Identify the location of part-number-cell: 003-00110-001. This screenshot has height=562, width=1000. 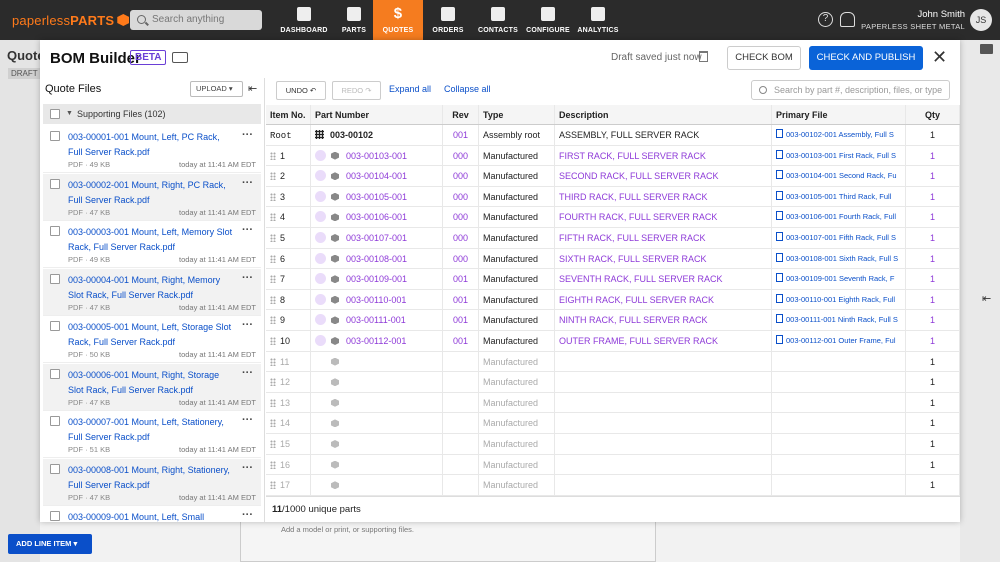
(377, 299).